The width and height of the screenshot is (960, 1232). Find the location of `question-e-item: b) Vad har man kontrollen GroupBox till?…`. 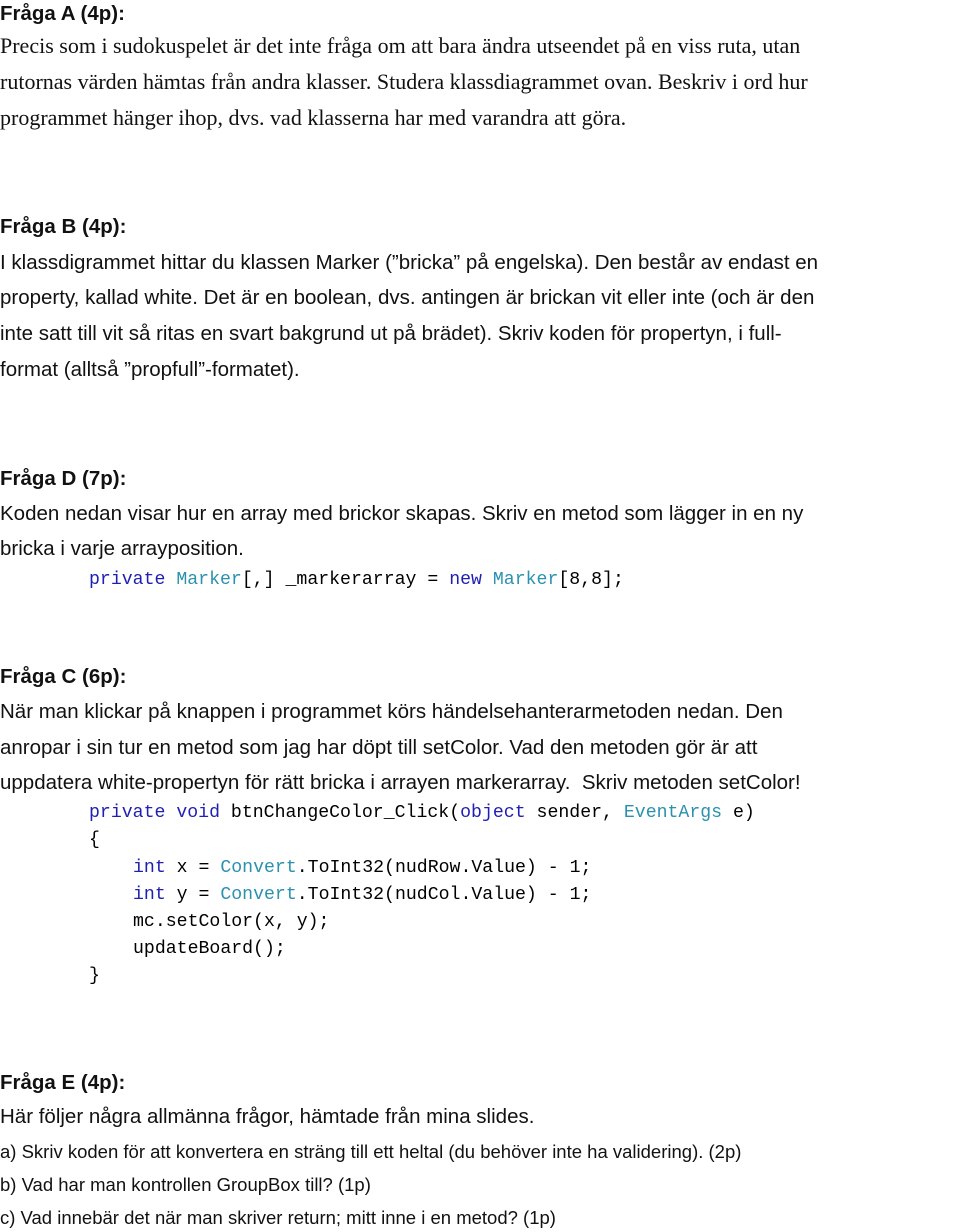

question-e-item: b) Vad har man kontrollen GroupBox till?… is located at coordinates (185, 1184).